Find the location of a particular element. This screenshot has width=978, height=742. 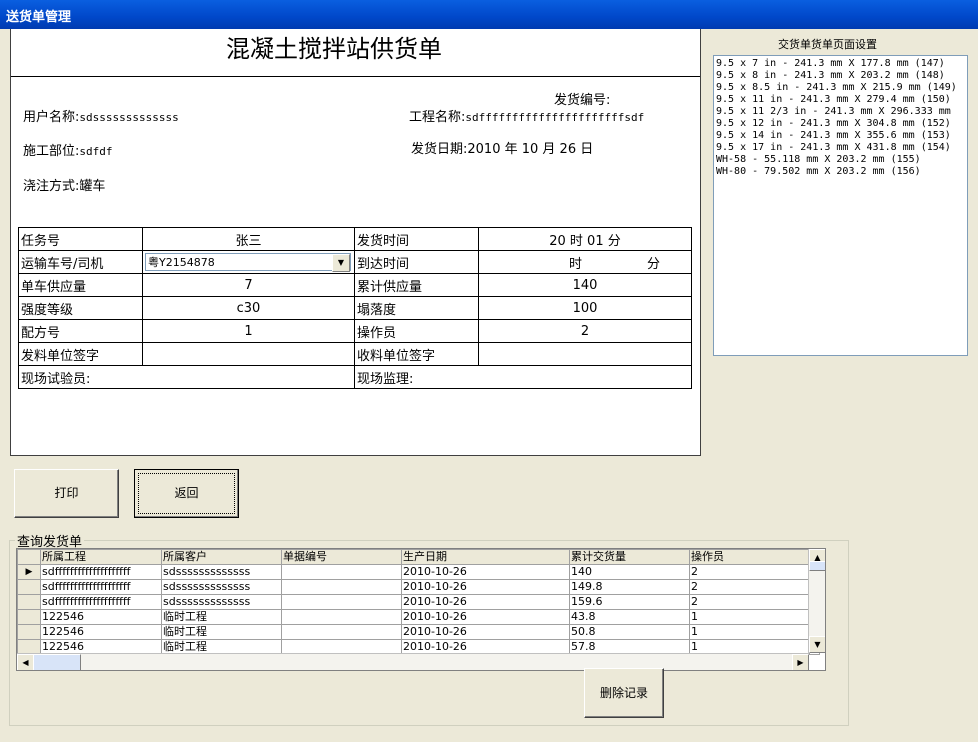

back-button: 返回 is located at coordinates (186, 493).